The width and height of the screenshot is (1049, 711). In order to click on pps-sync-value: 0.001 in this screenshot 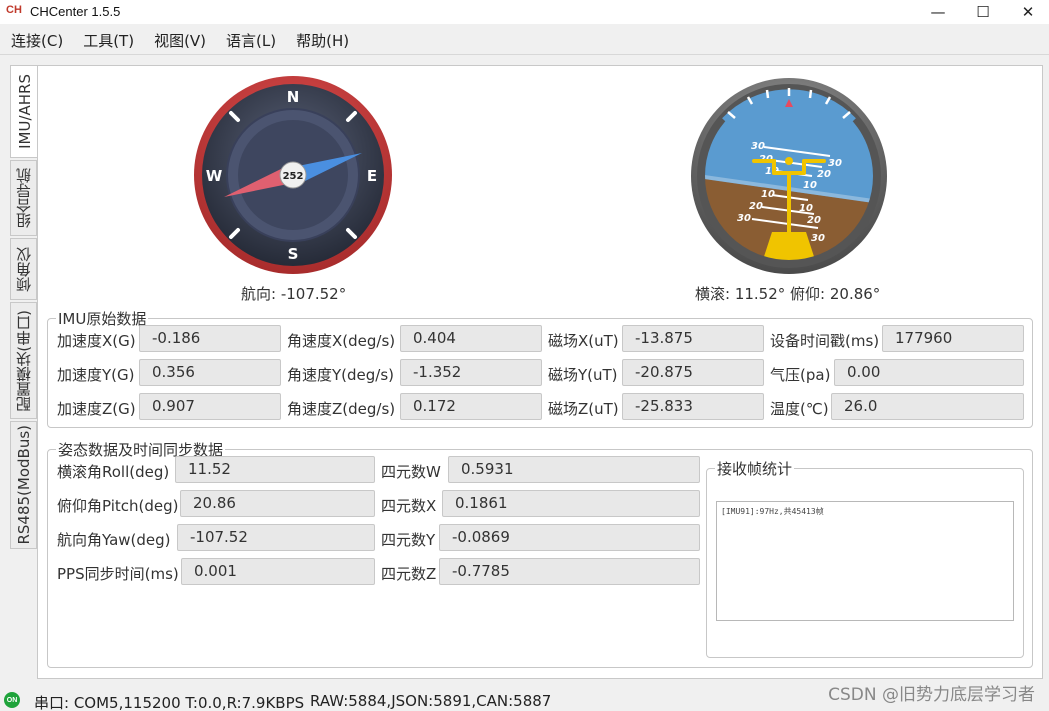, I will do `click(278, 571)`.